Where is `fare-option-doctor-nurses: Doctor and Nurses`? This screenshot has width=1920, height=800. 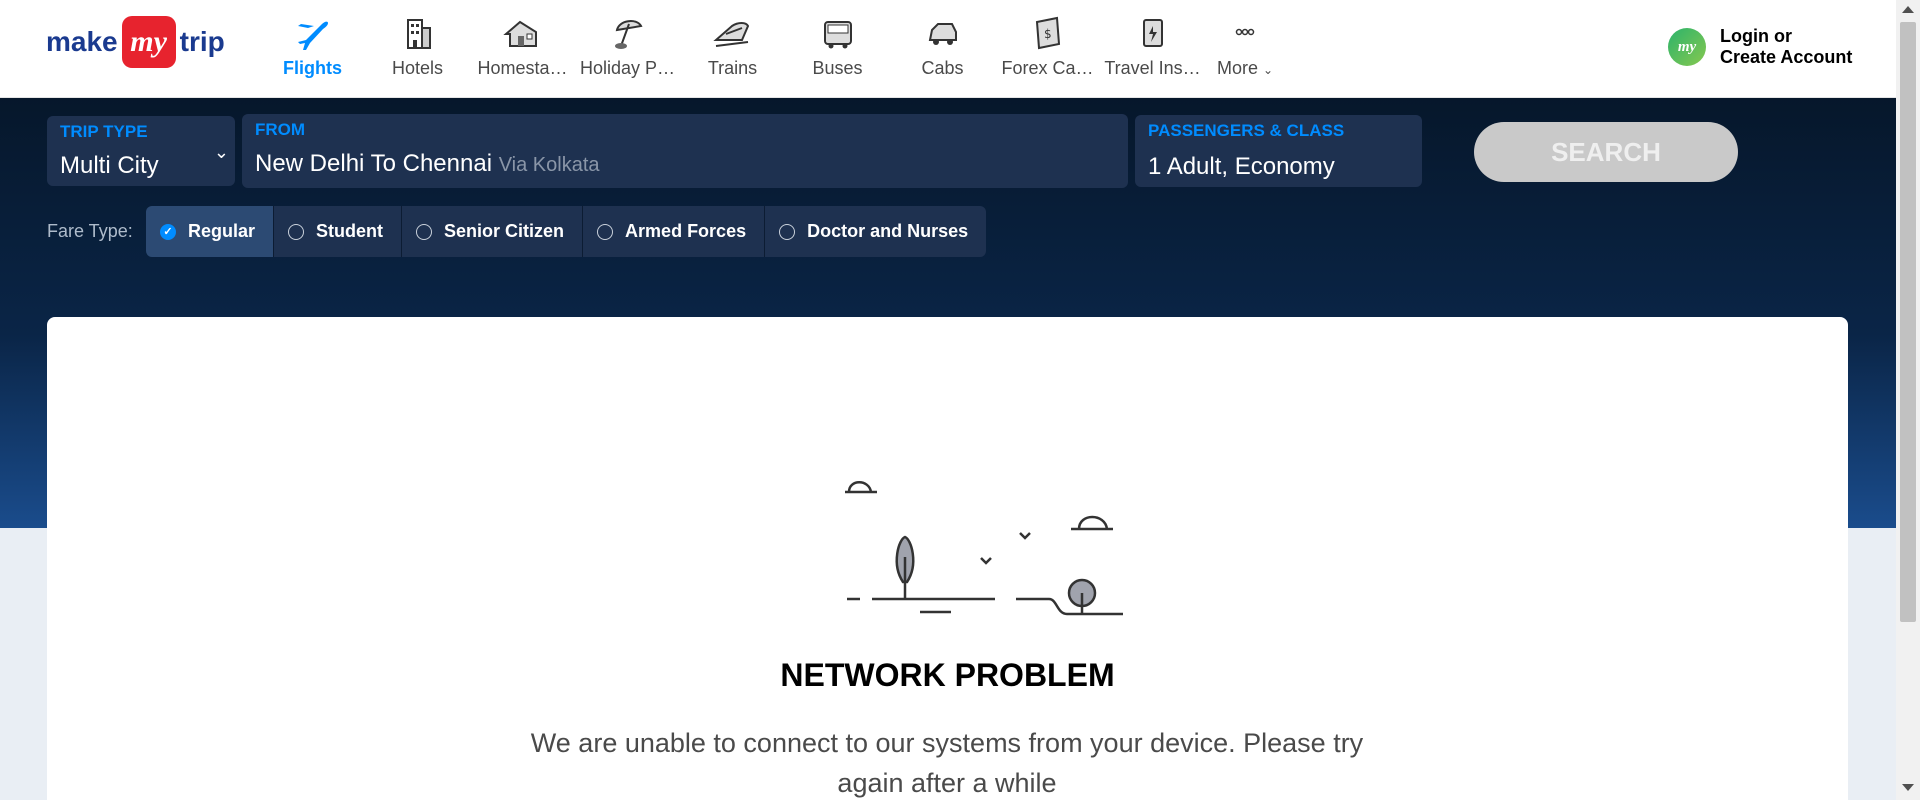
fare-option-doctor-nurses: Doctor and Nurses is located at coordinates (876, 231).